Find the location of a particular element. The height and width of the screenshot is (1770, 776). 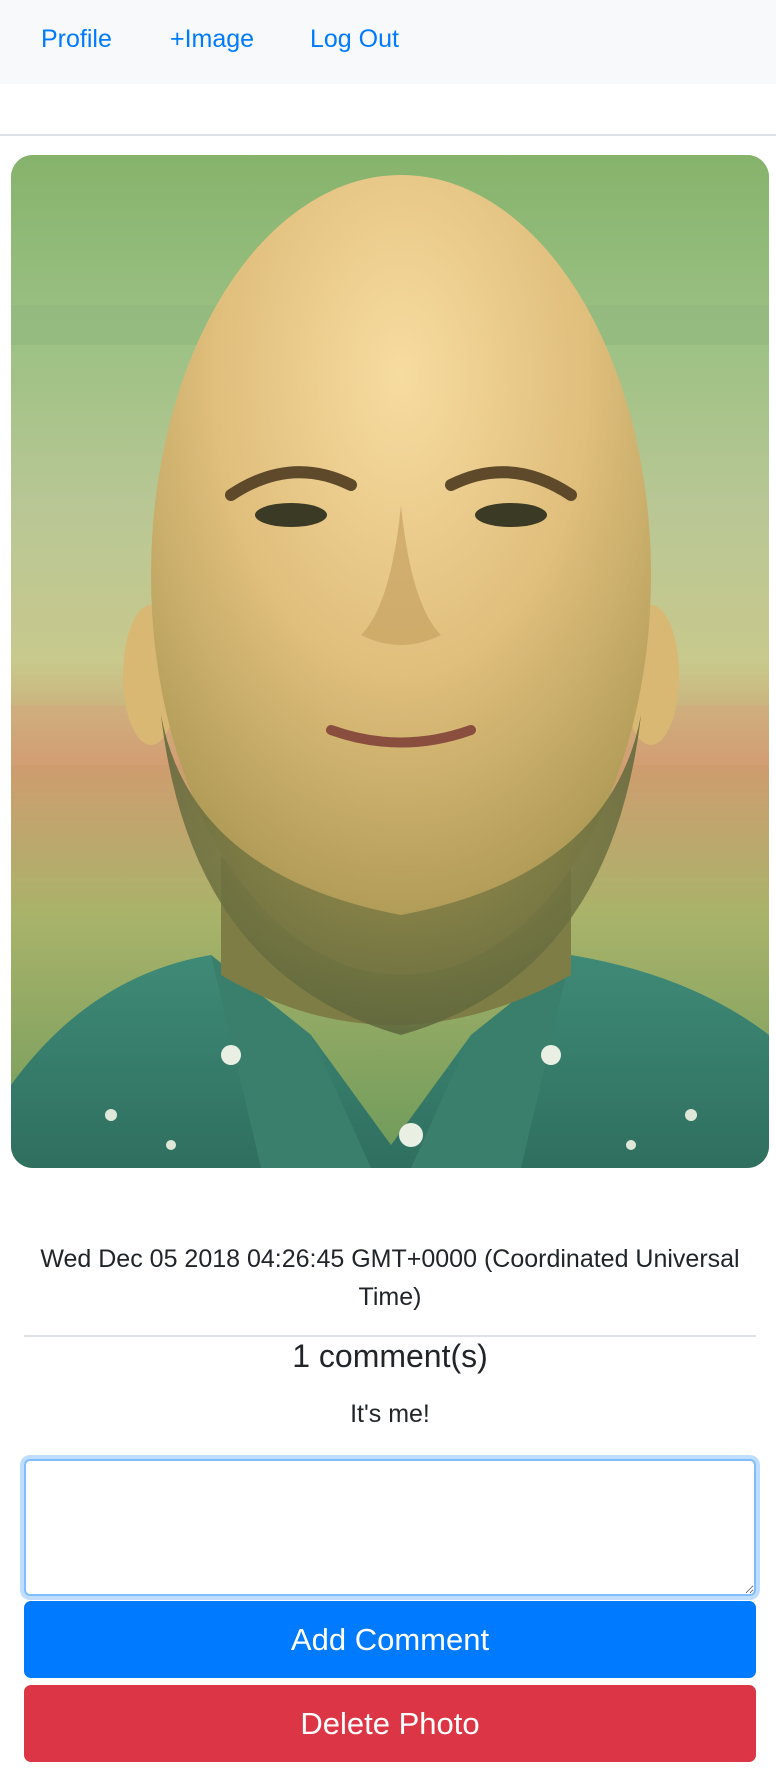

delete-photo-button: Delete Photo is located at coordinates (390, 1723).